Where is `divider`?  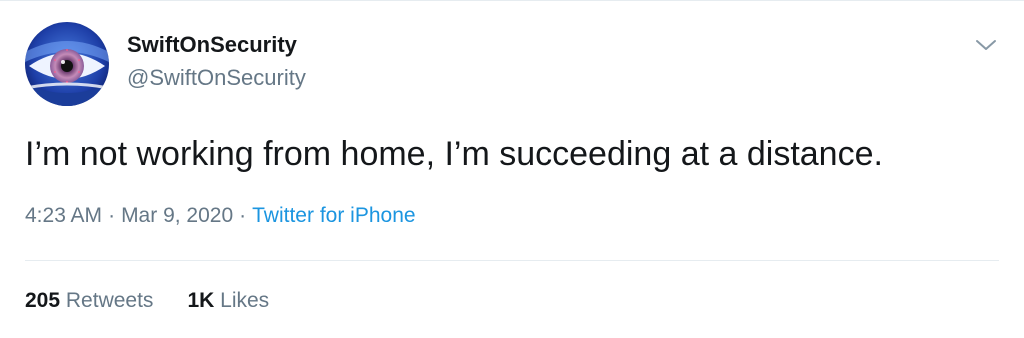
divider is located at coordinates (512, 260).